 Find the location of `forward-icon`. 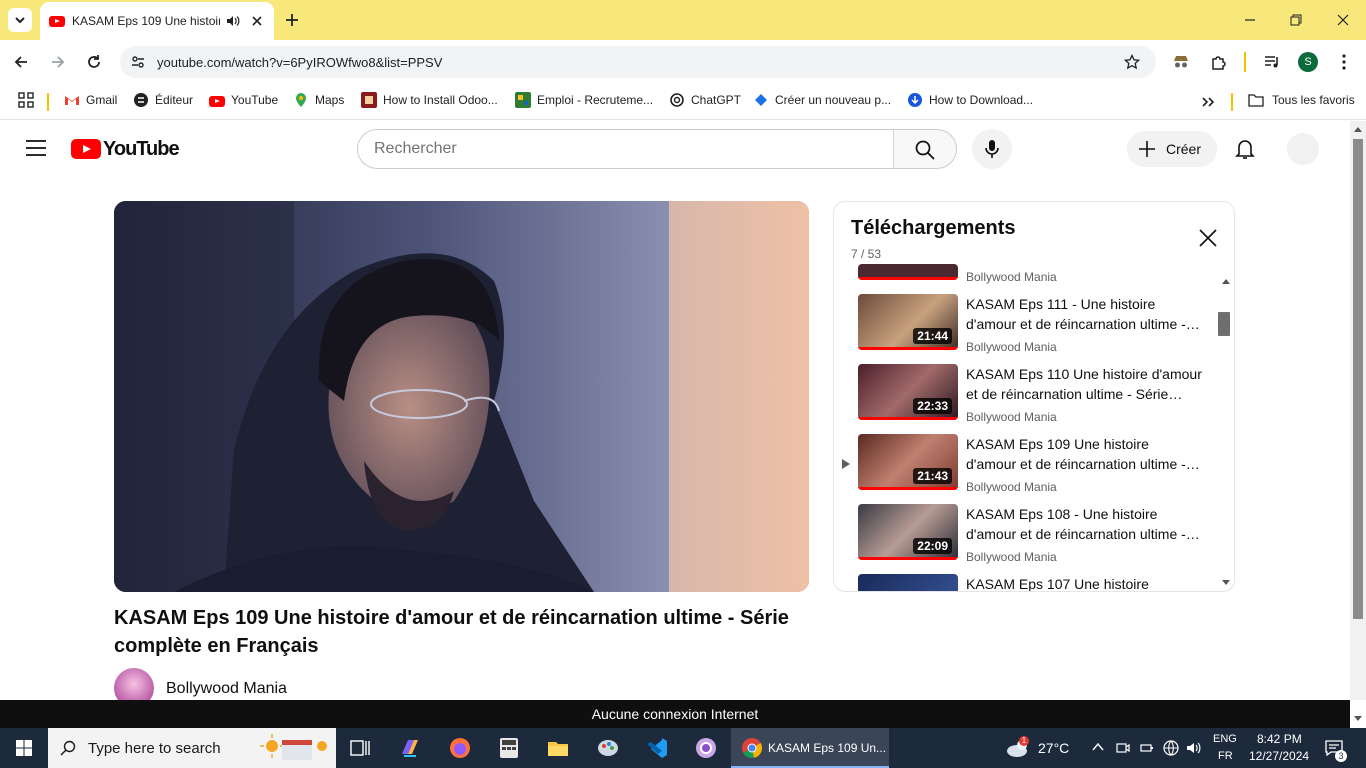

forward-icon is located at coordinates (58, 62).